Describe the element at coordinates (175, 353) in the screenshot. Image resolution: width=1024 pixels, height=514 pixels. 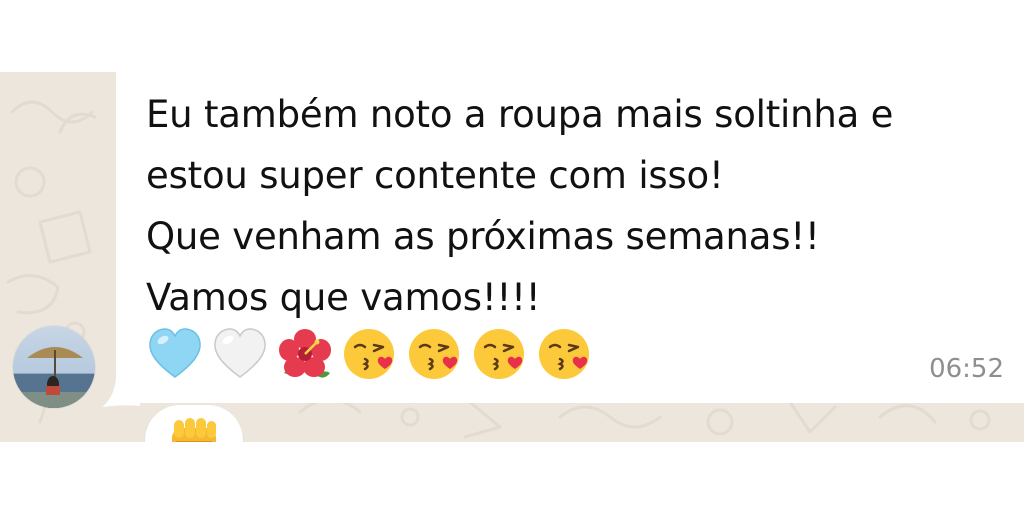
I see `light-blue-heart-icon` at that location.